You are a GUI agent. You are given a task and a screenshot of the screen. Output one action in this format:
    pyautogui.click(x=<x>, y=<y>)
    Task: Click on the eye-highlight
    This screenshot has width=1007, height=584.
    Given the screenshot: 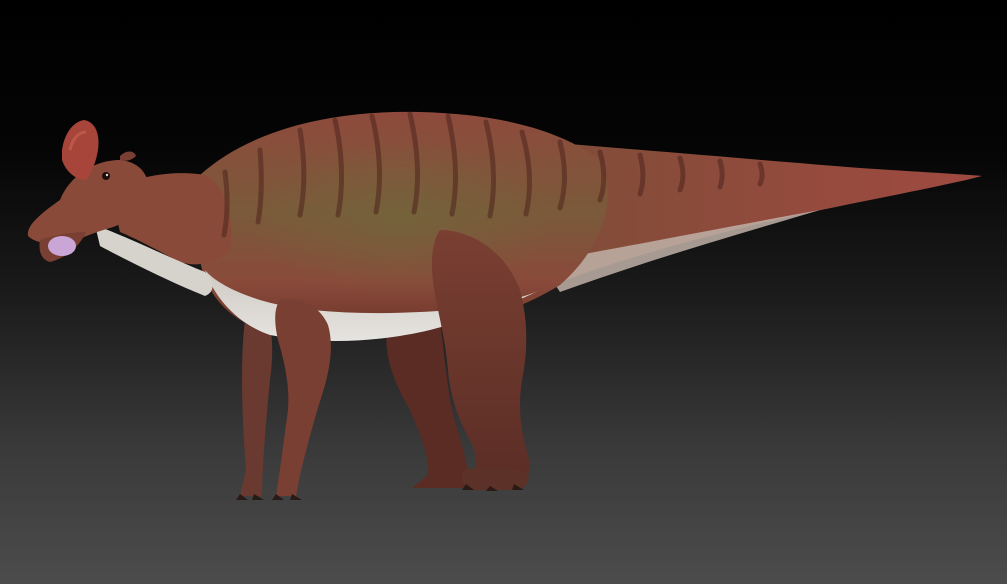 What is the action you would take?
    pyautogui.click(x=107, y=175)
    